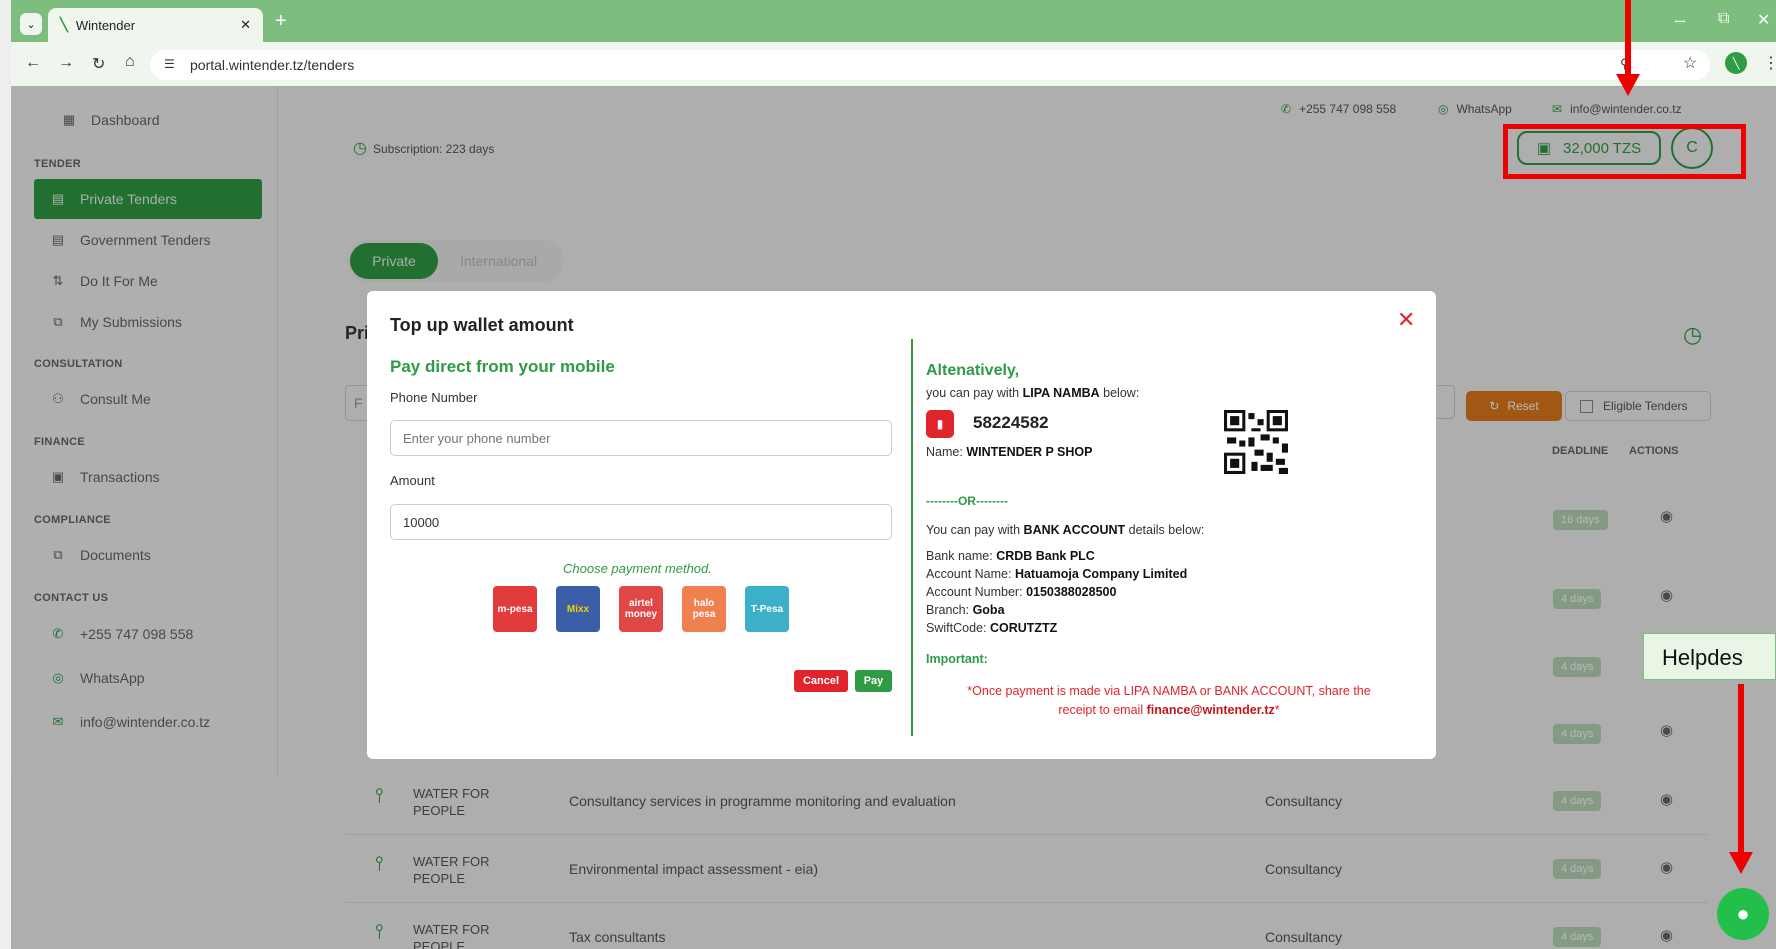 The height and width of the screenshot is (949, 1776). What do you see at coordinates (515, 609) in the screenshot?
I see `mpesa-button: m-pesa` at bounding box center [515, 609].